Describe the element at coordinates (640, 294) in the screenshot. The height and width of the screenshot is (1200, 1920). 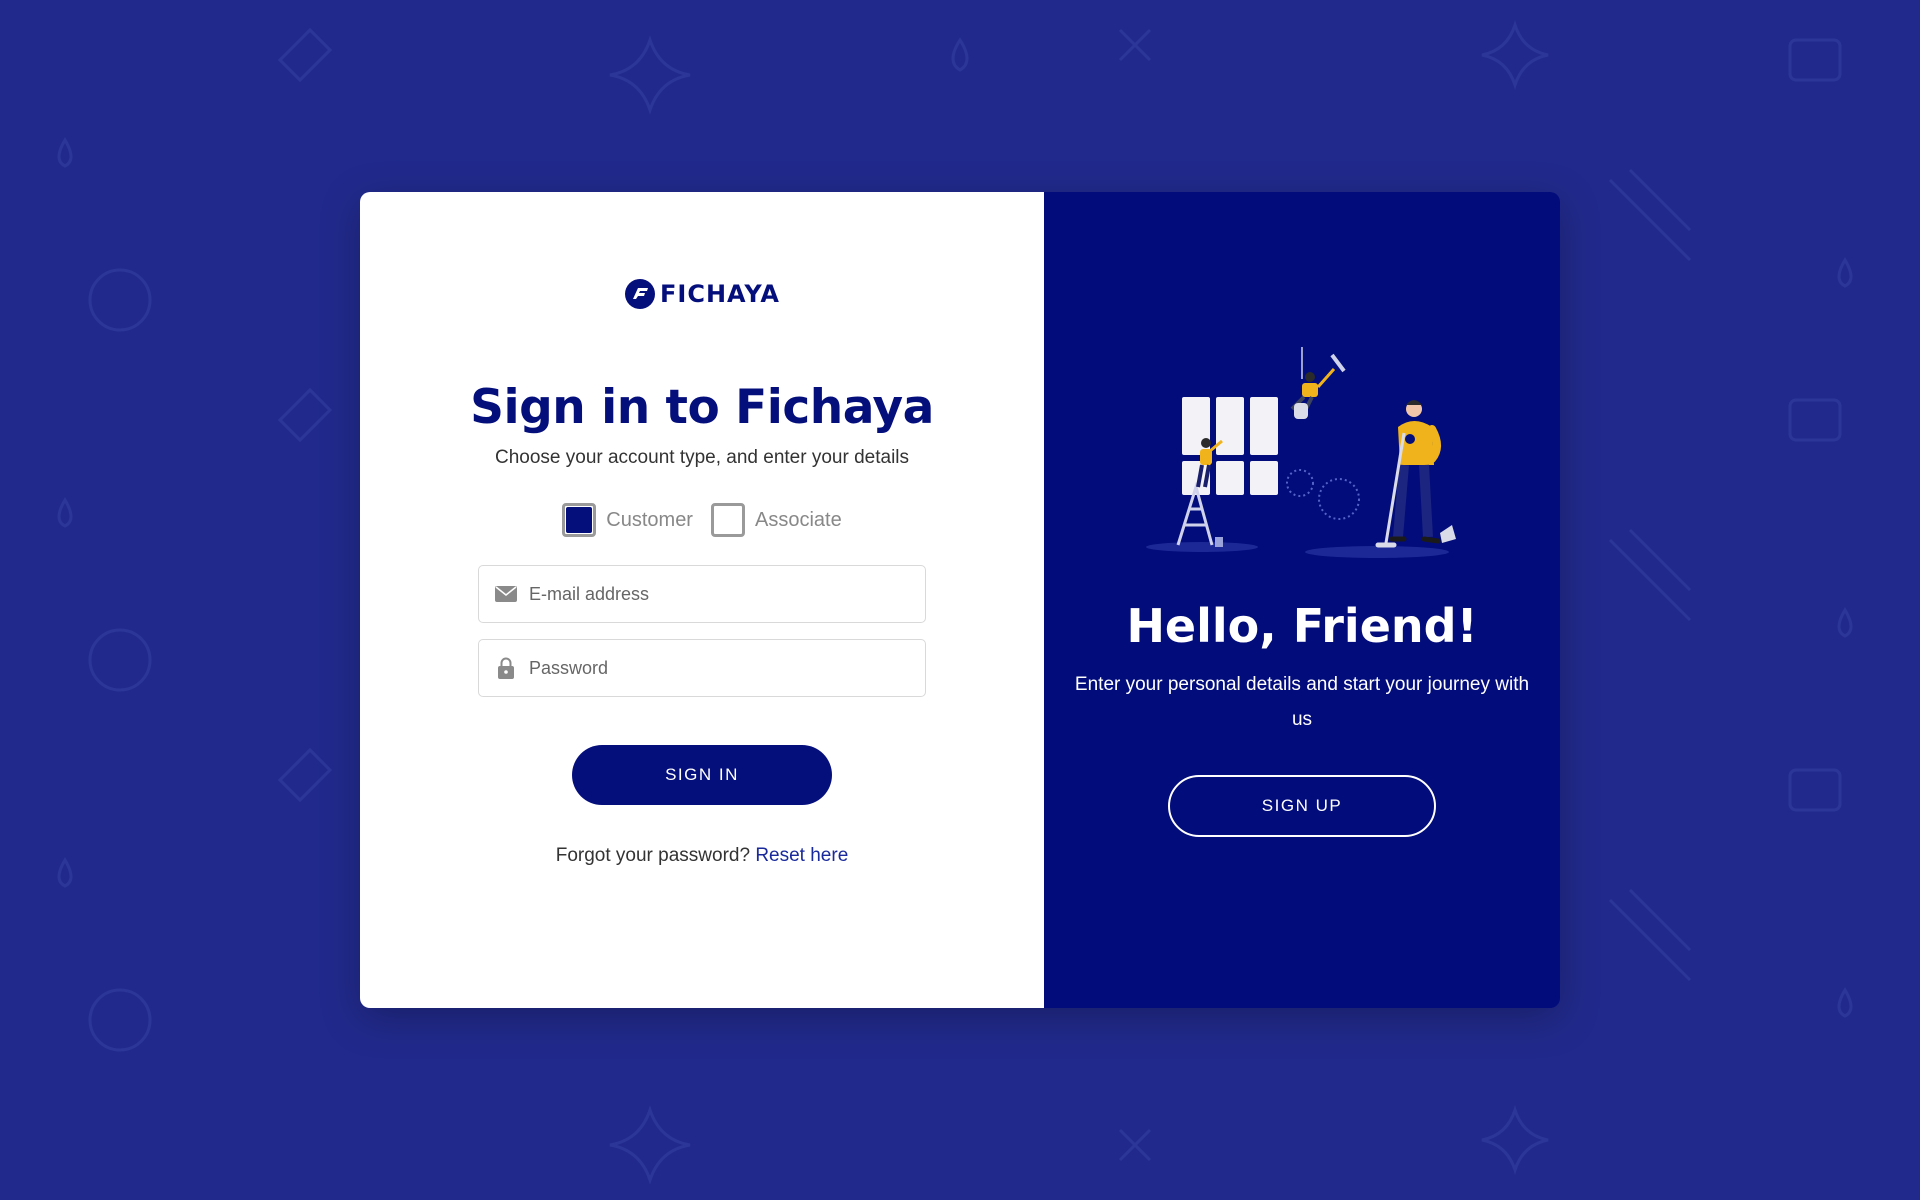
I see `fichaya-logo-icon` at that location.